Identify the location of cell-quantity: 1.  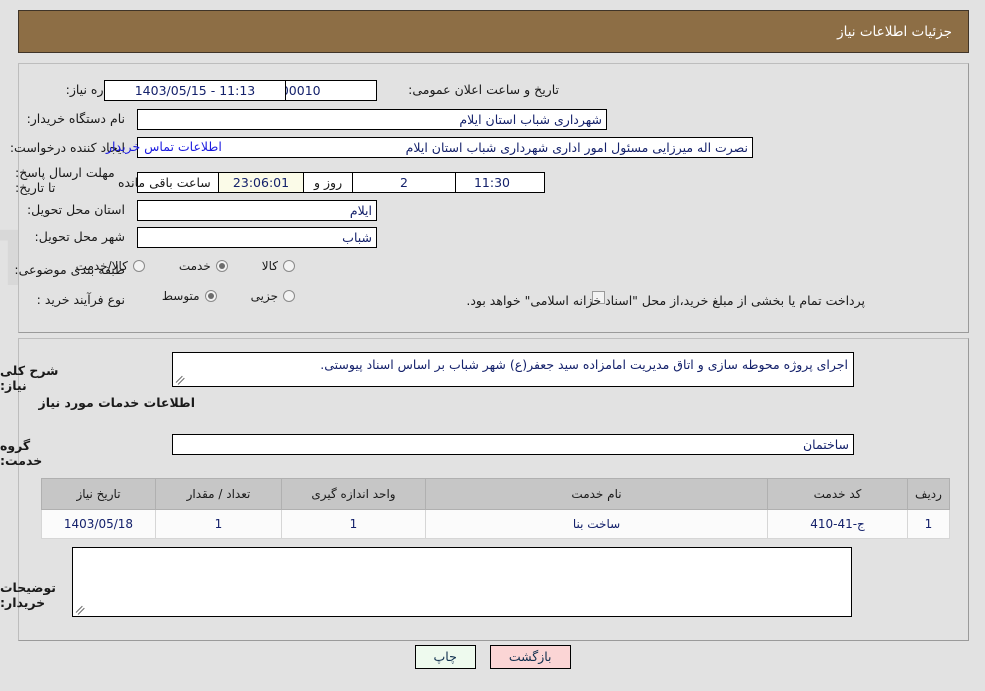
(218, 524).